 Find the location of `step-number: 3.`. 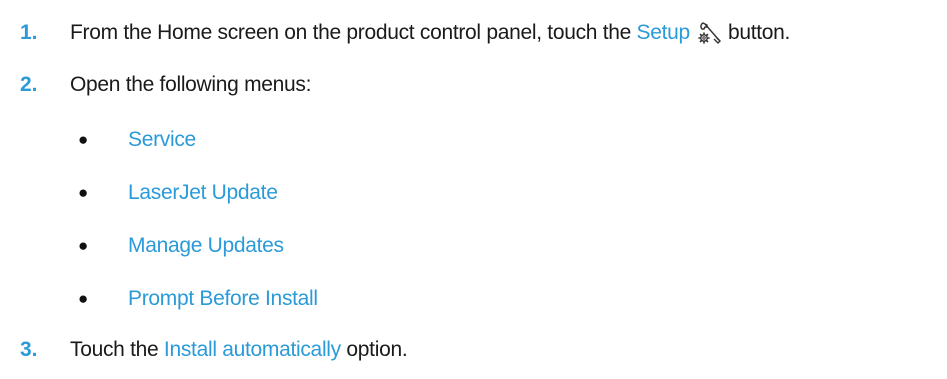

step-number: 3. is located at coordinates (29, 349).